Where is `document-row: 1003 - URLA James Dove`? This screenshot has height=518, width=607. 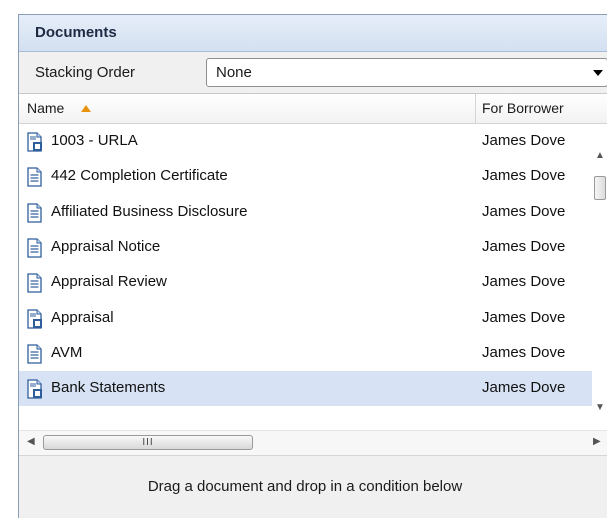 document-row: 1003 - URLA James Dove is located at coordinates (313, 141).